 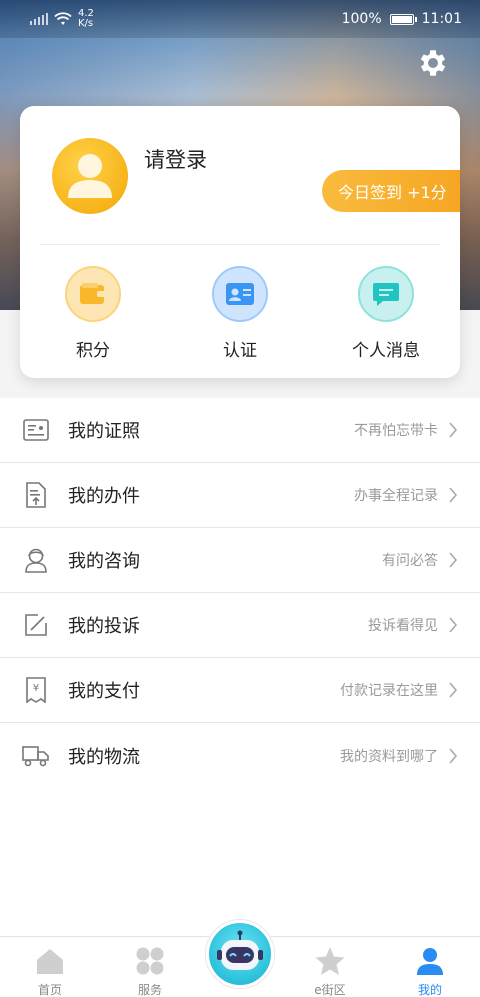 I want to click on status-right: 100% 11:01, so click(x=402, y=19).